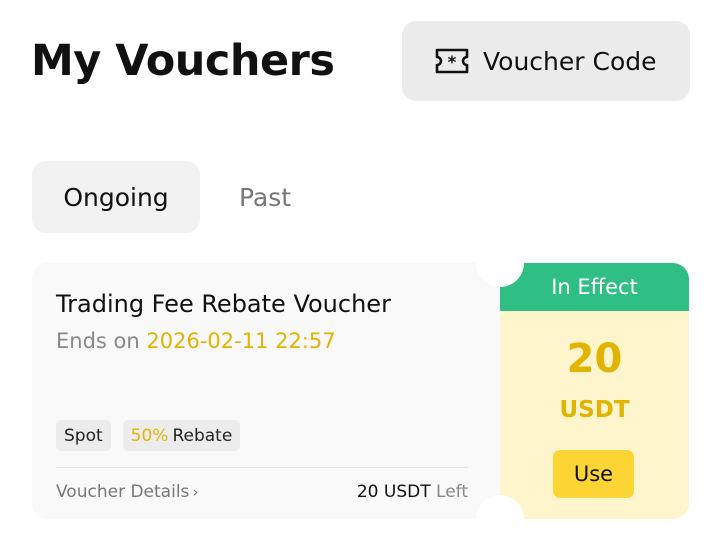 This screenshot has height=540, width=720. I want to click on ticket-icon: *, so click(452, 61).